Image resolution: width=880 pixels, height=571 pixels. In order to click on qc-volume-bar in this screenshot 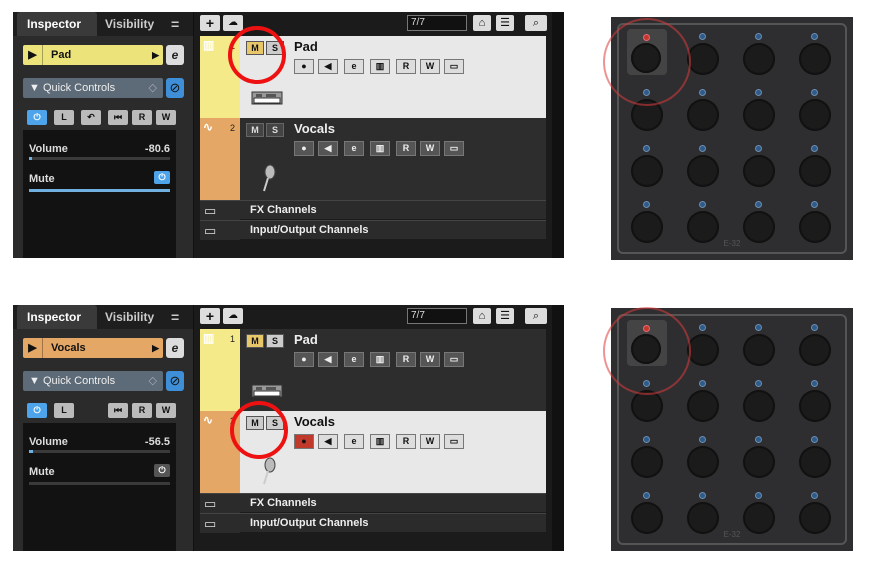, I will do `click(99, 451)`.